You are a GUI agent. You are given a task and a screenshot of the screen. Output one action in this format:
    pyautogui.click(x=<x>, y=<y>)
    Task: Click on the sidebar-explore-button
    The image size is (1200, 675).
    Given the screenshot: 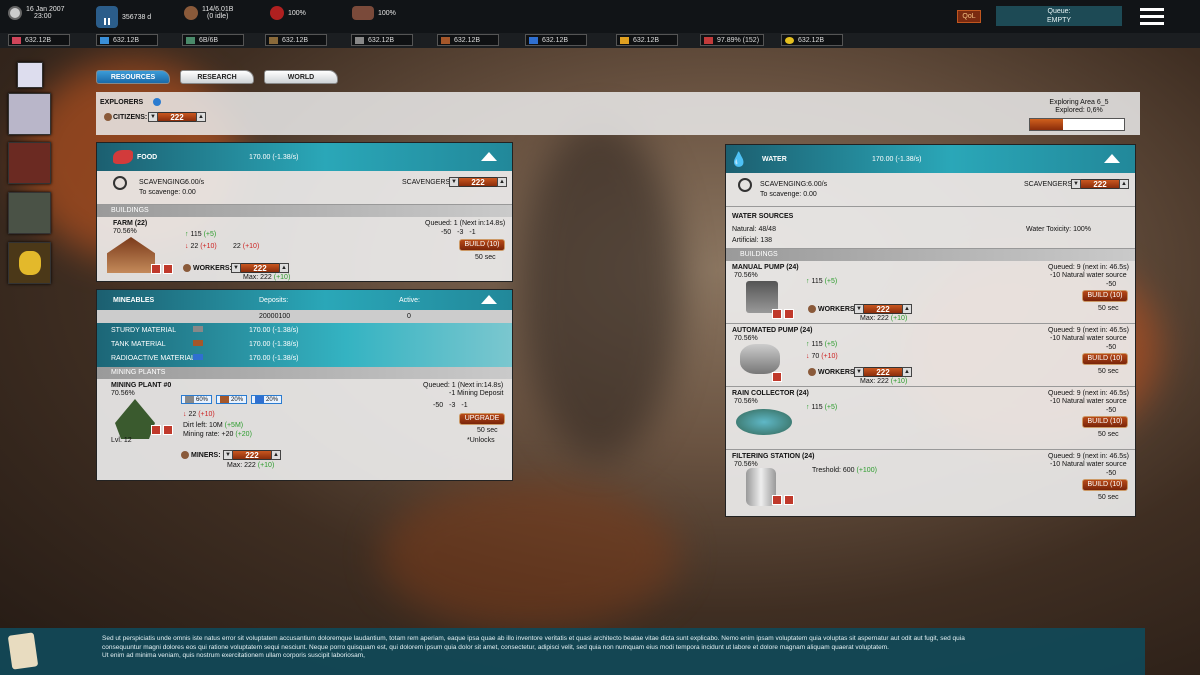 What is the action you would take?
    pyautogui.click(x=30, y=75)
    